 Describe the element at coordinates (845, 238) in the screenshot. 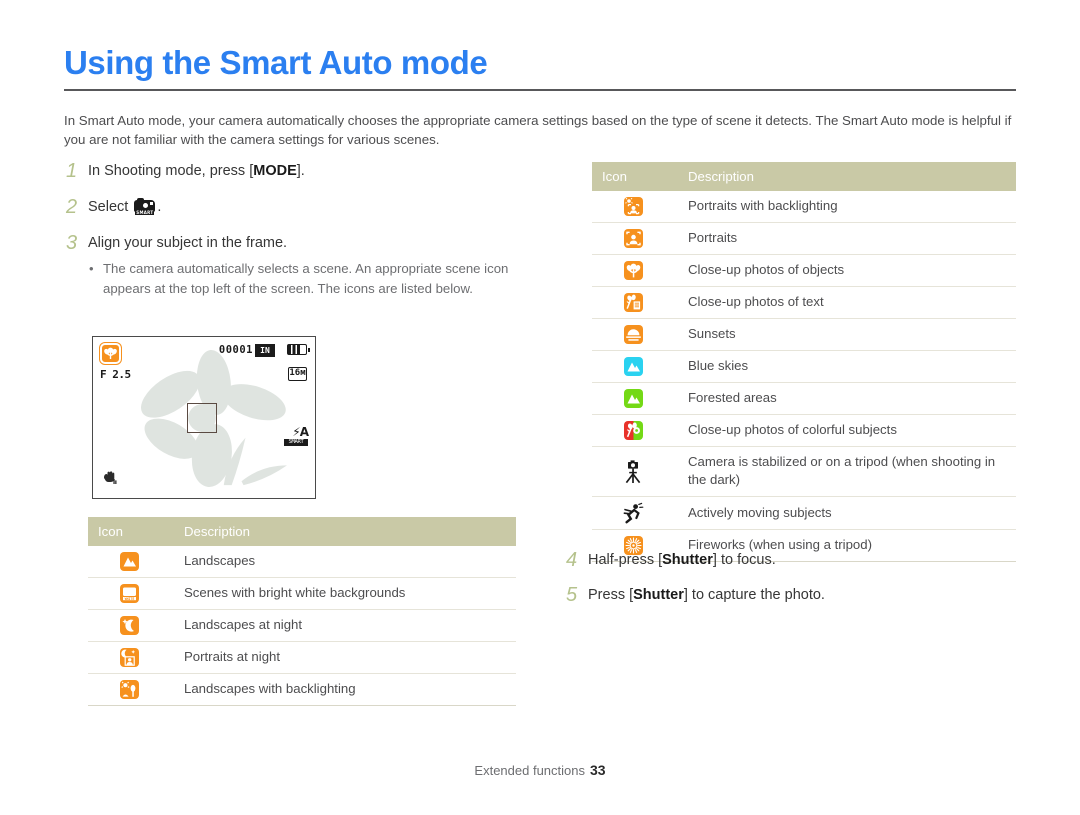

I see `description-cell: Portraits` at that location.